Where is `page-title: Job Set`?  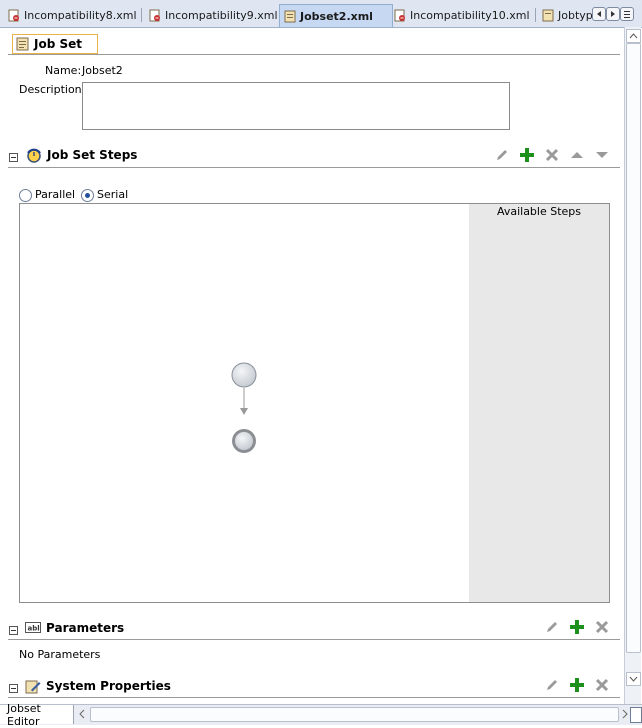
page-title: Job Set is located at coordinates (55, 44).